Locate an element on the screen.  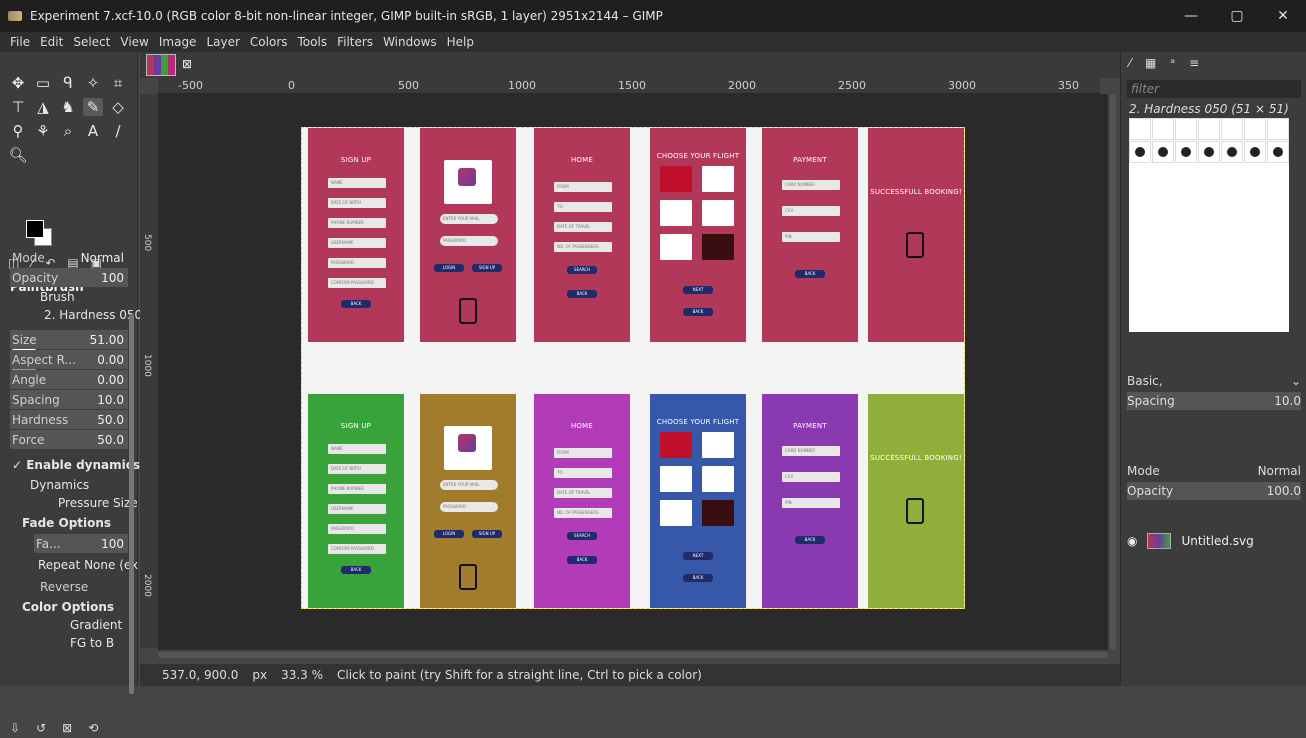
enable-dynamics-checkbox: ✓ Enable dynamics is located at coordinates (76, 465).